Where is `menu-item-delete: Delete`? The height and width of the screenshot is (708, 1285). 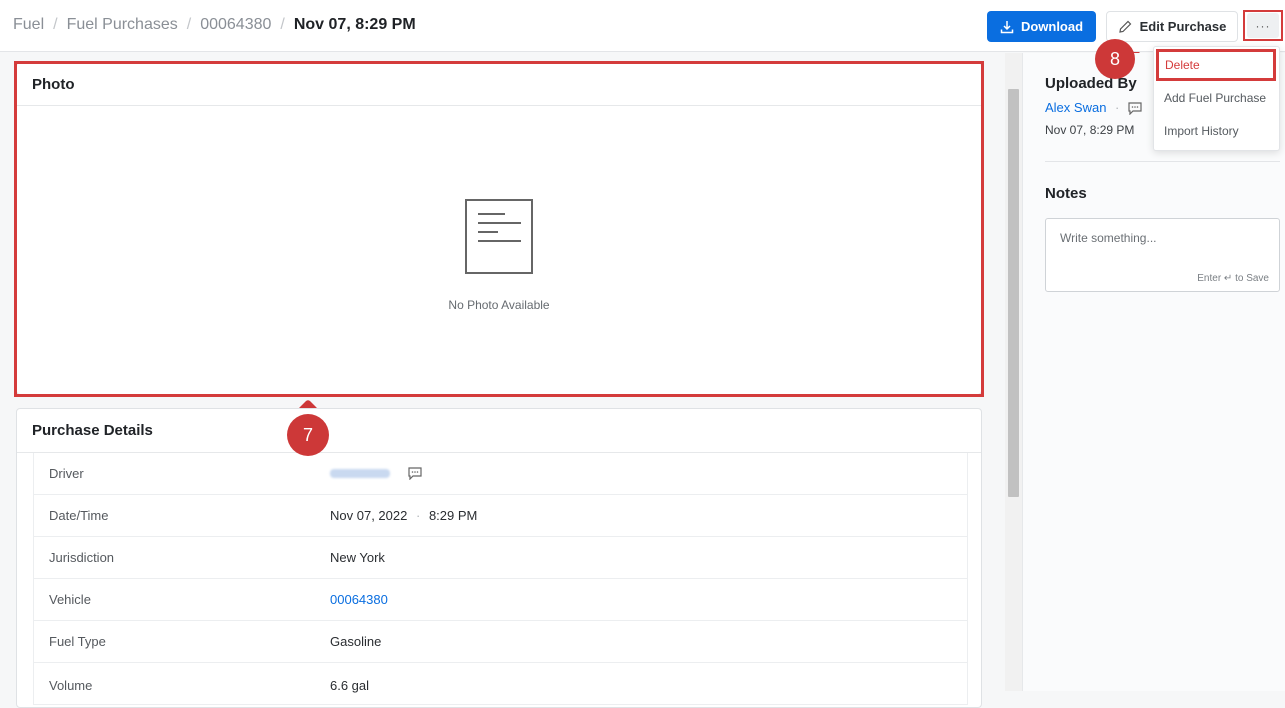
menu-item-delete: Delete is located at coordinates (1216, 65).